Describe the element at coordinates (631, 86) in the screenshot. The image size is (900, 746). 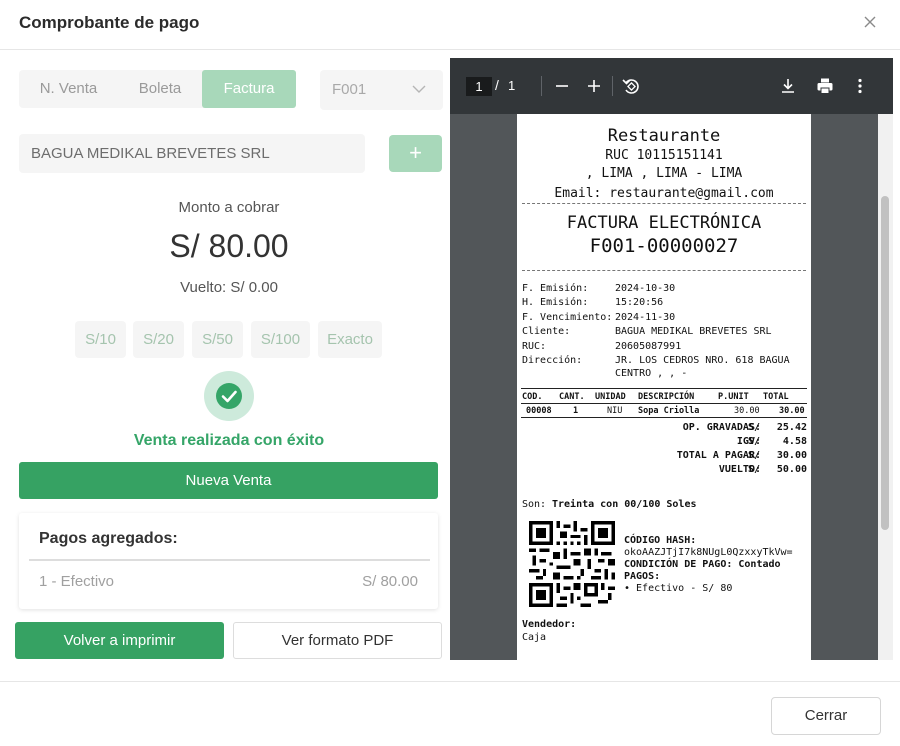
I see `rotate-icon` at that location.